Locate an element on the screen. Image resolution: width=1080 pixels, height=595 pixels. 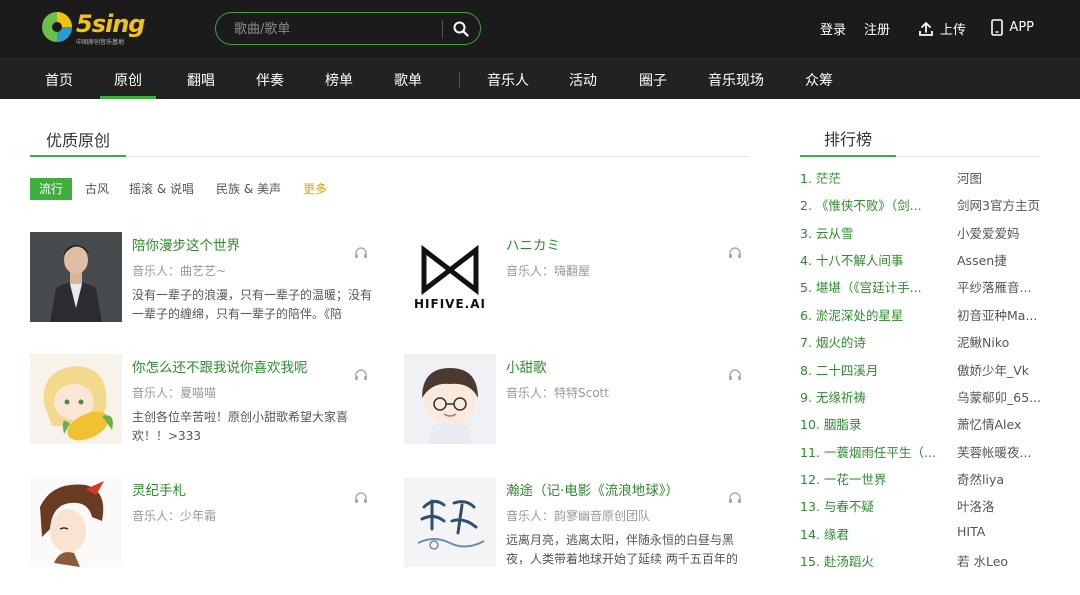
song-artist: 音乐人：少年霜 is located at coordinates (174, 515).